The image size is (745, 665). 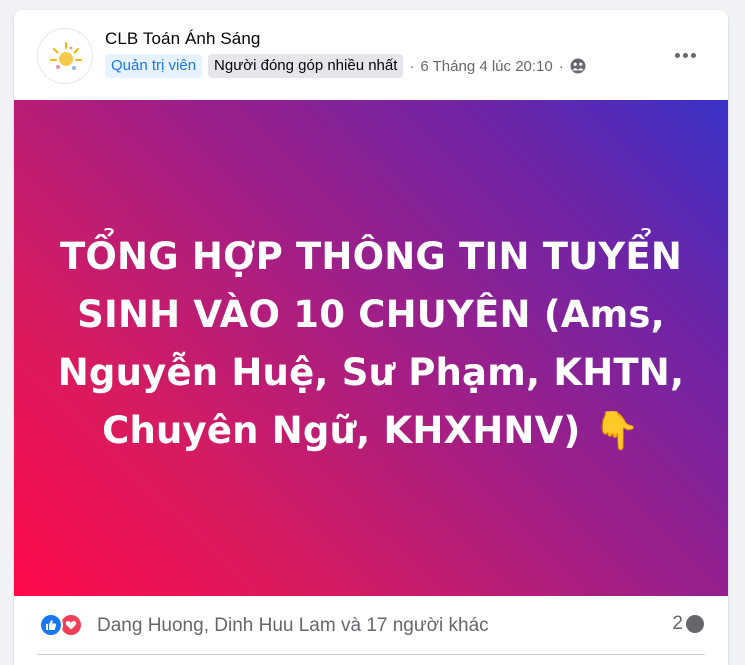 I want to click on group-avatar, so click(x=65, y=56).